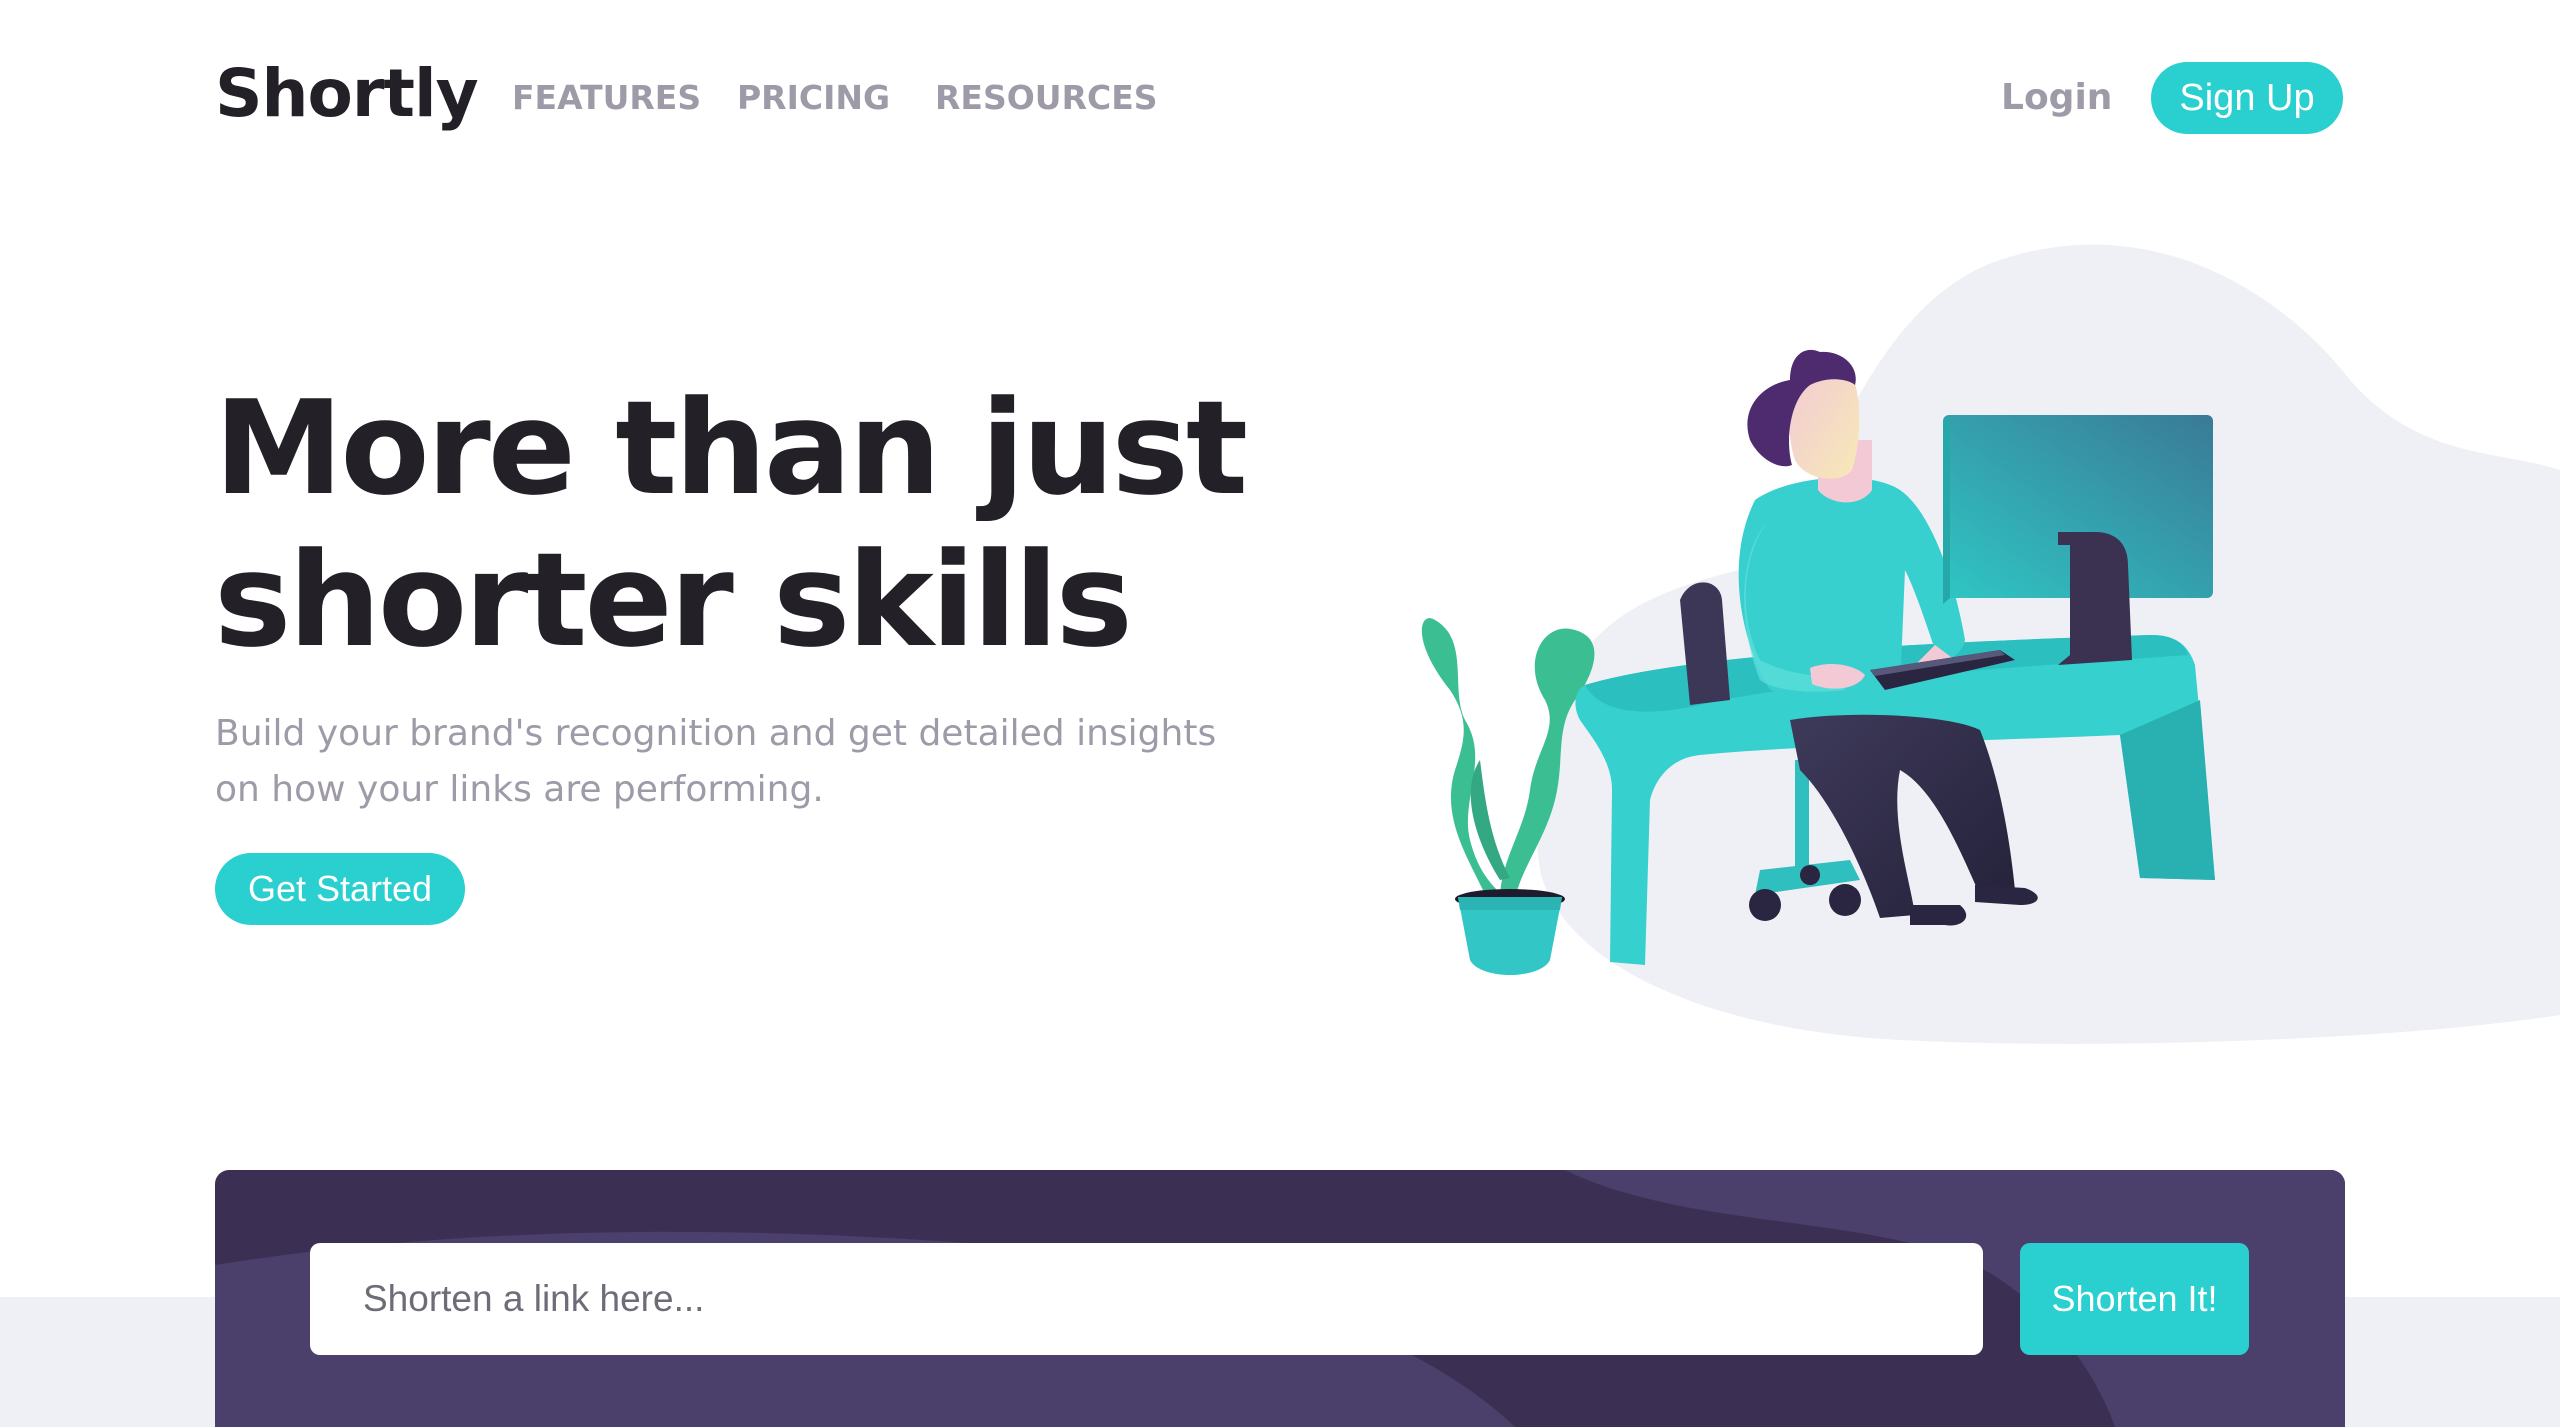 This screenshot has height=1427, width=2560. What do you see at coordinates (519, 789) in the screenshot?
I see `hero-subtitle-line2: on how your links are performing.` at bounding box center [519, 789].